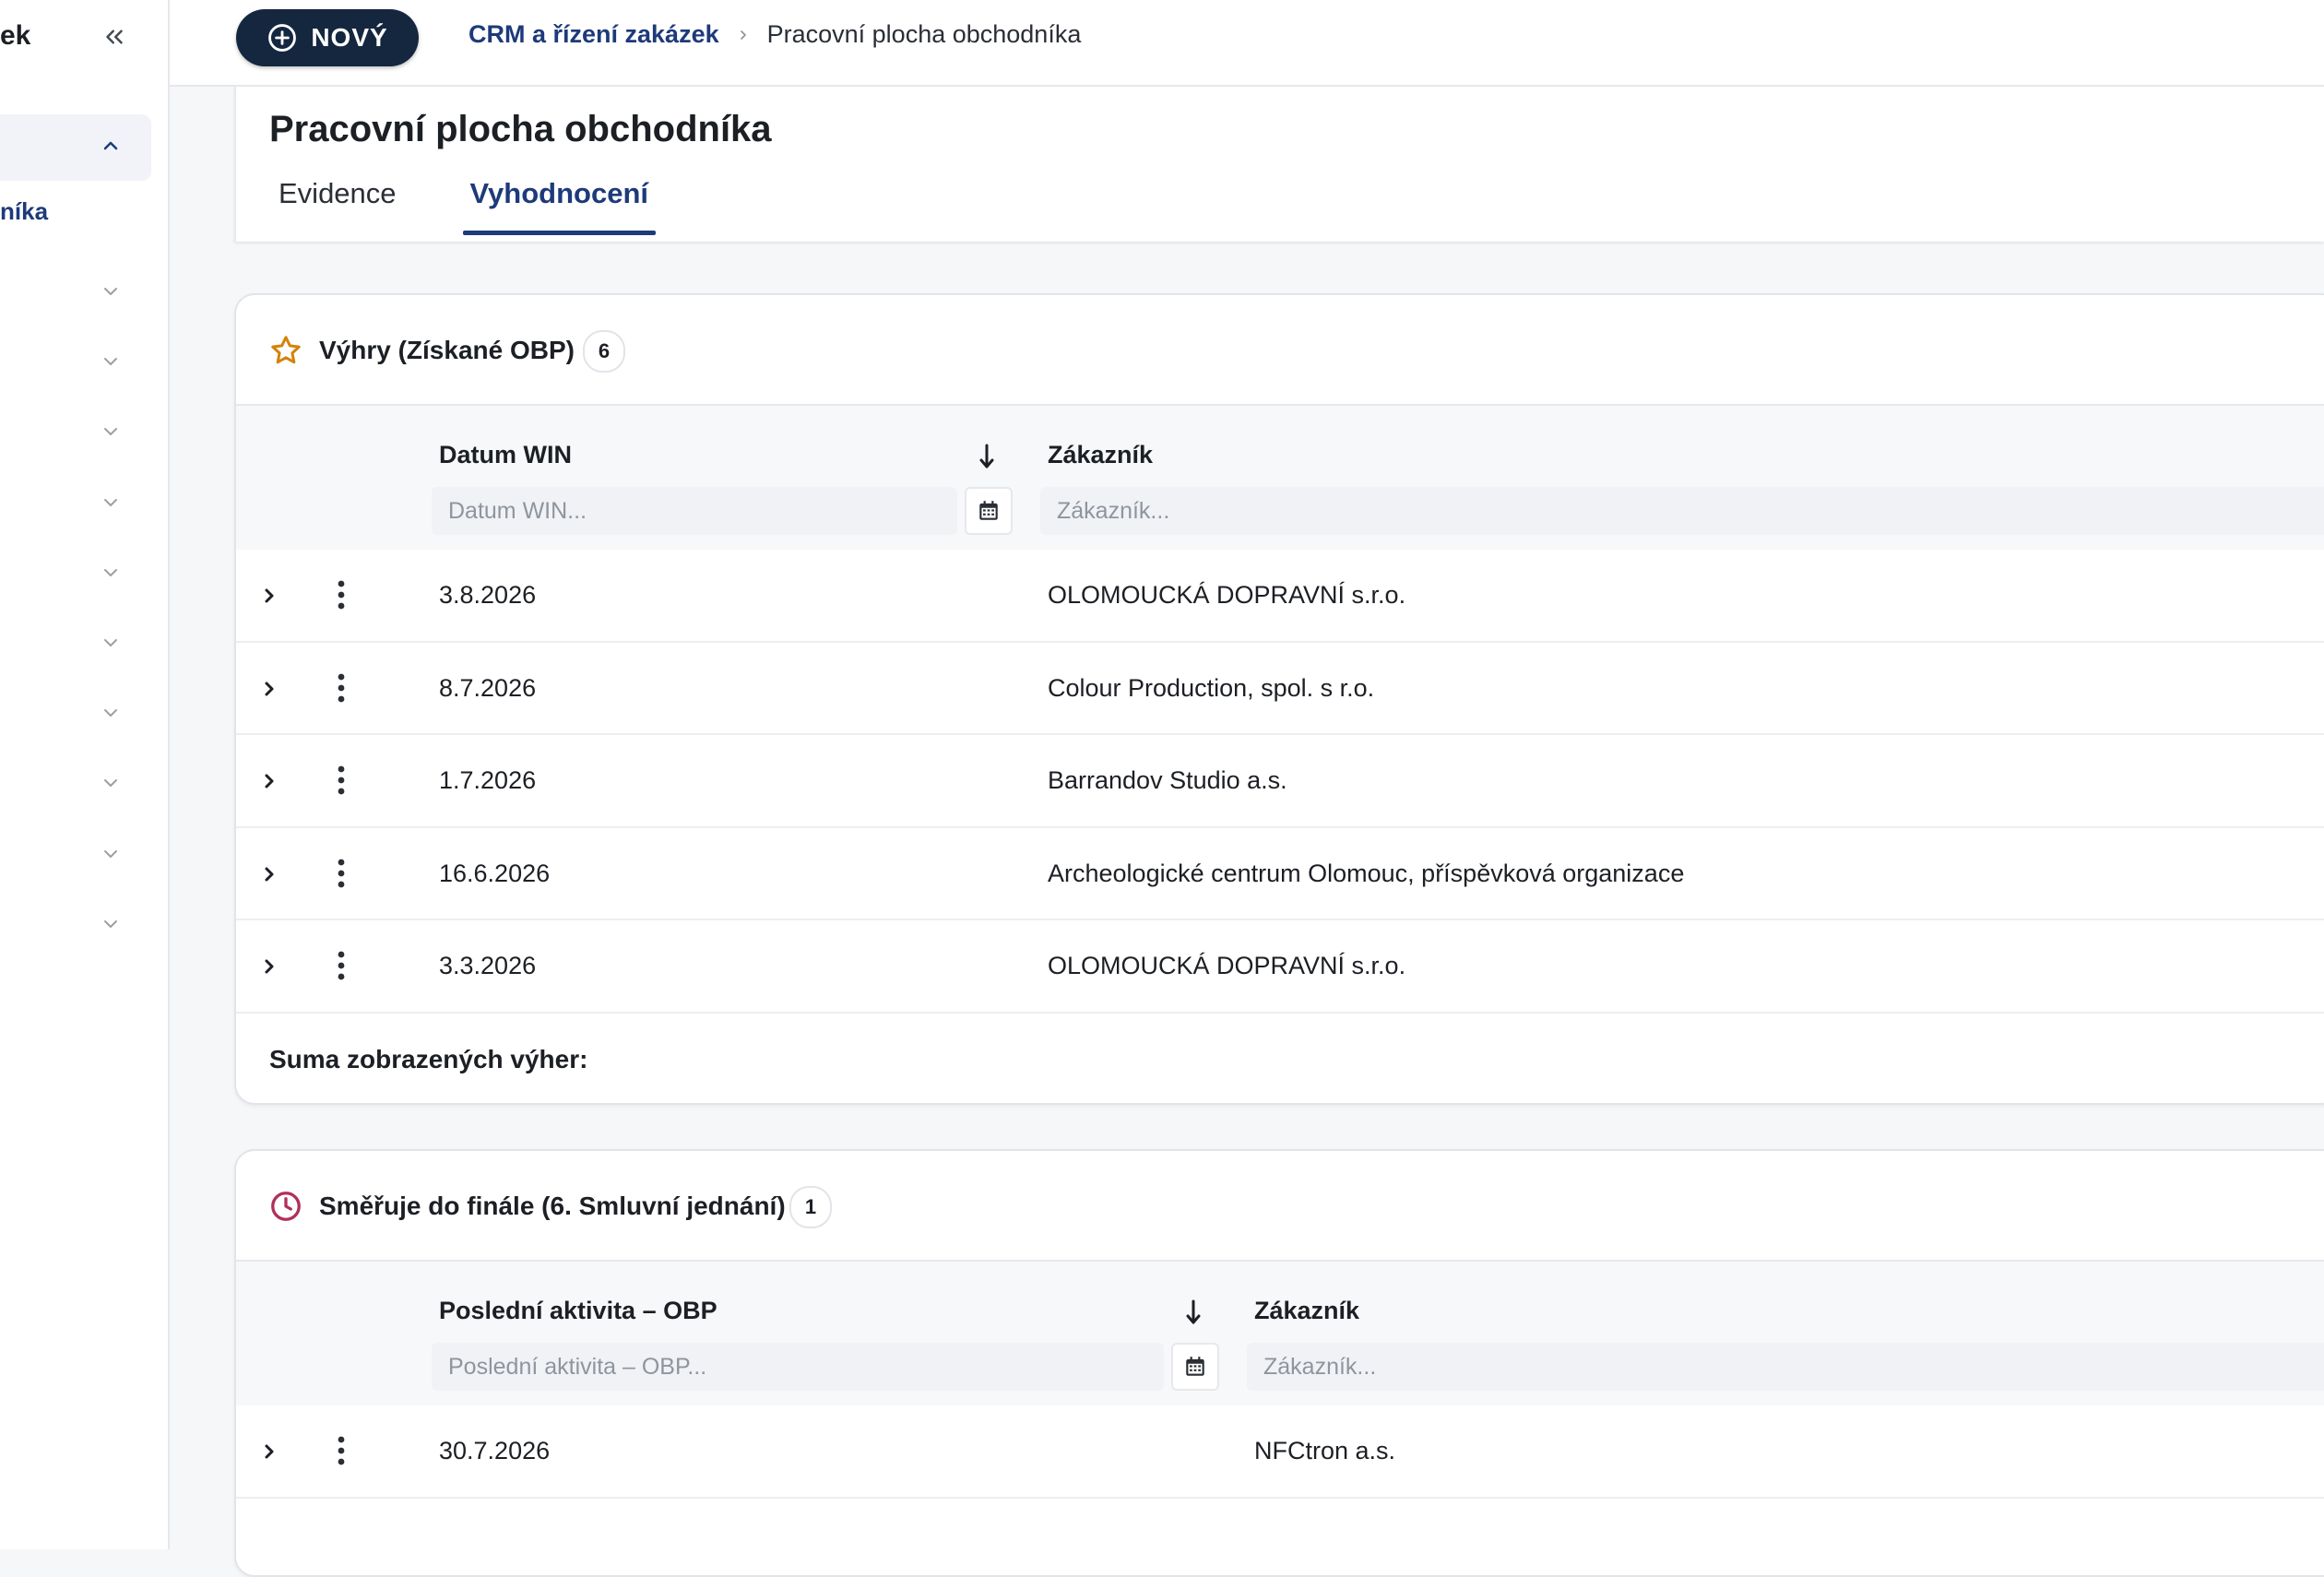 This screenshot has height=1577, width=2324. Describe the element at coordinates (488, 966) in the screenshot. I see `cell-datum-win: 3.3.2026` at that location.